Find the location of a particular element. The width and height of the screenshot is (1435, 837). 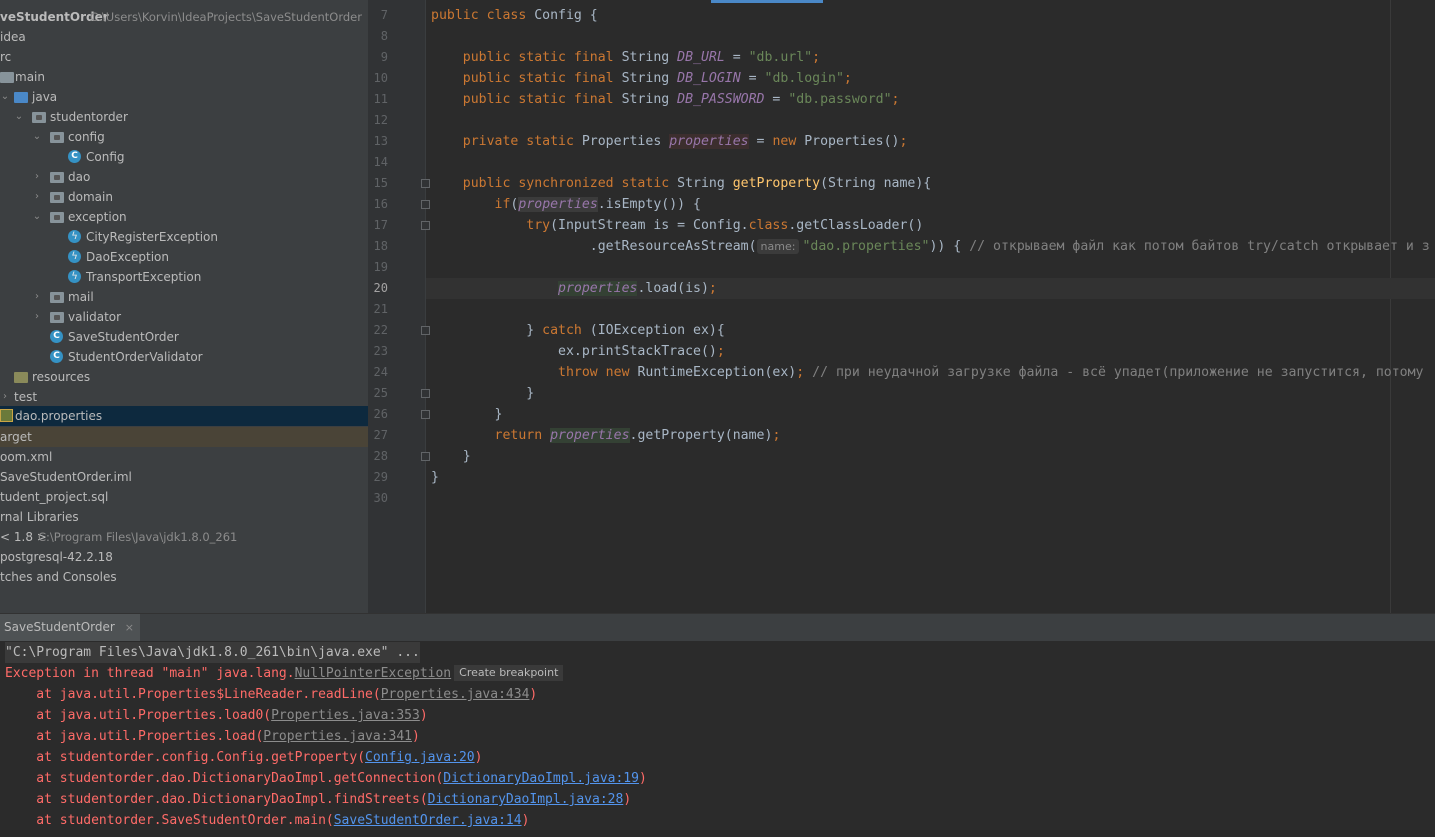

tree-item-label: mail is located at coordinates (81, 297).